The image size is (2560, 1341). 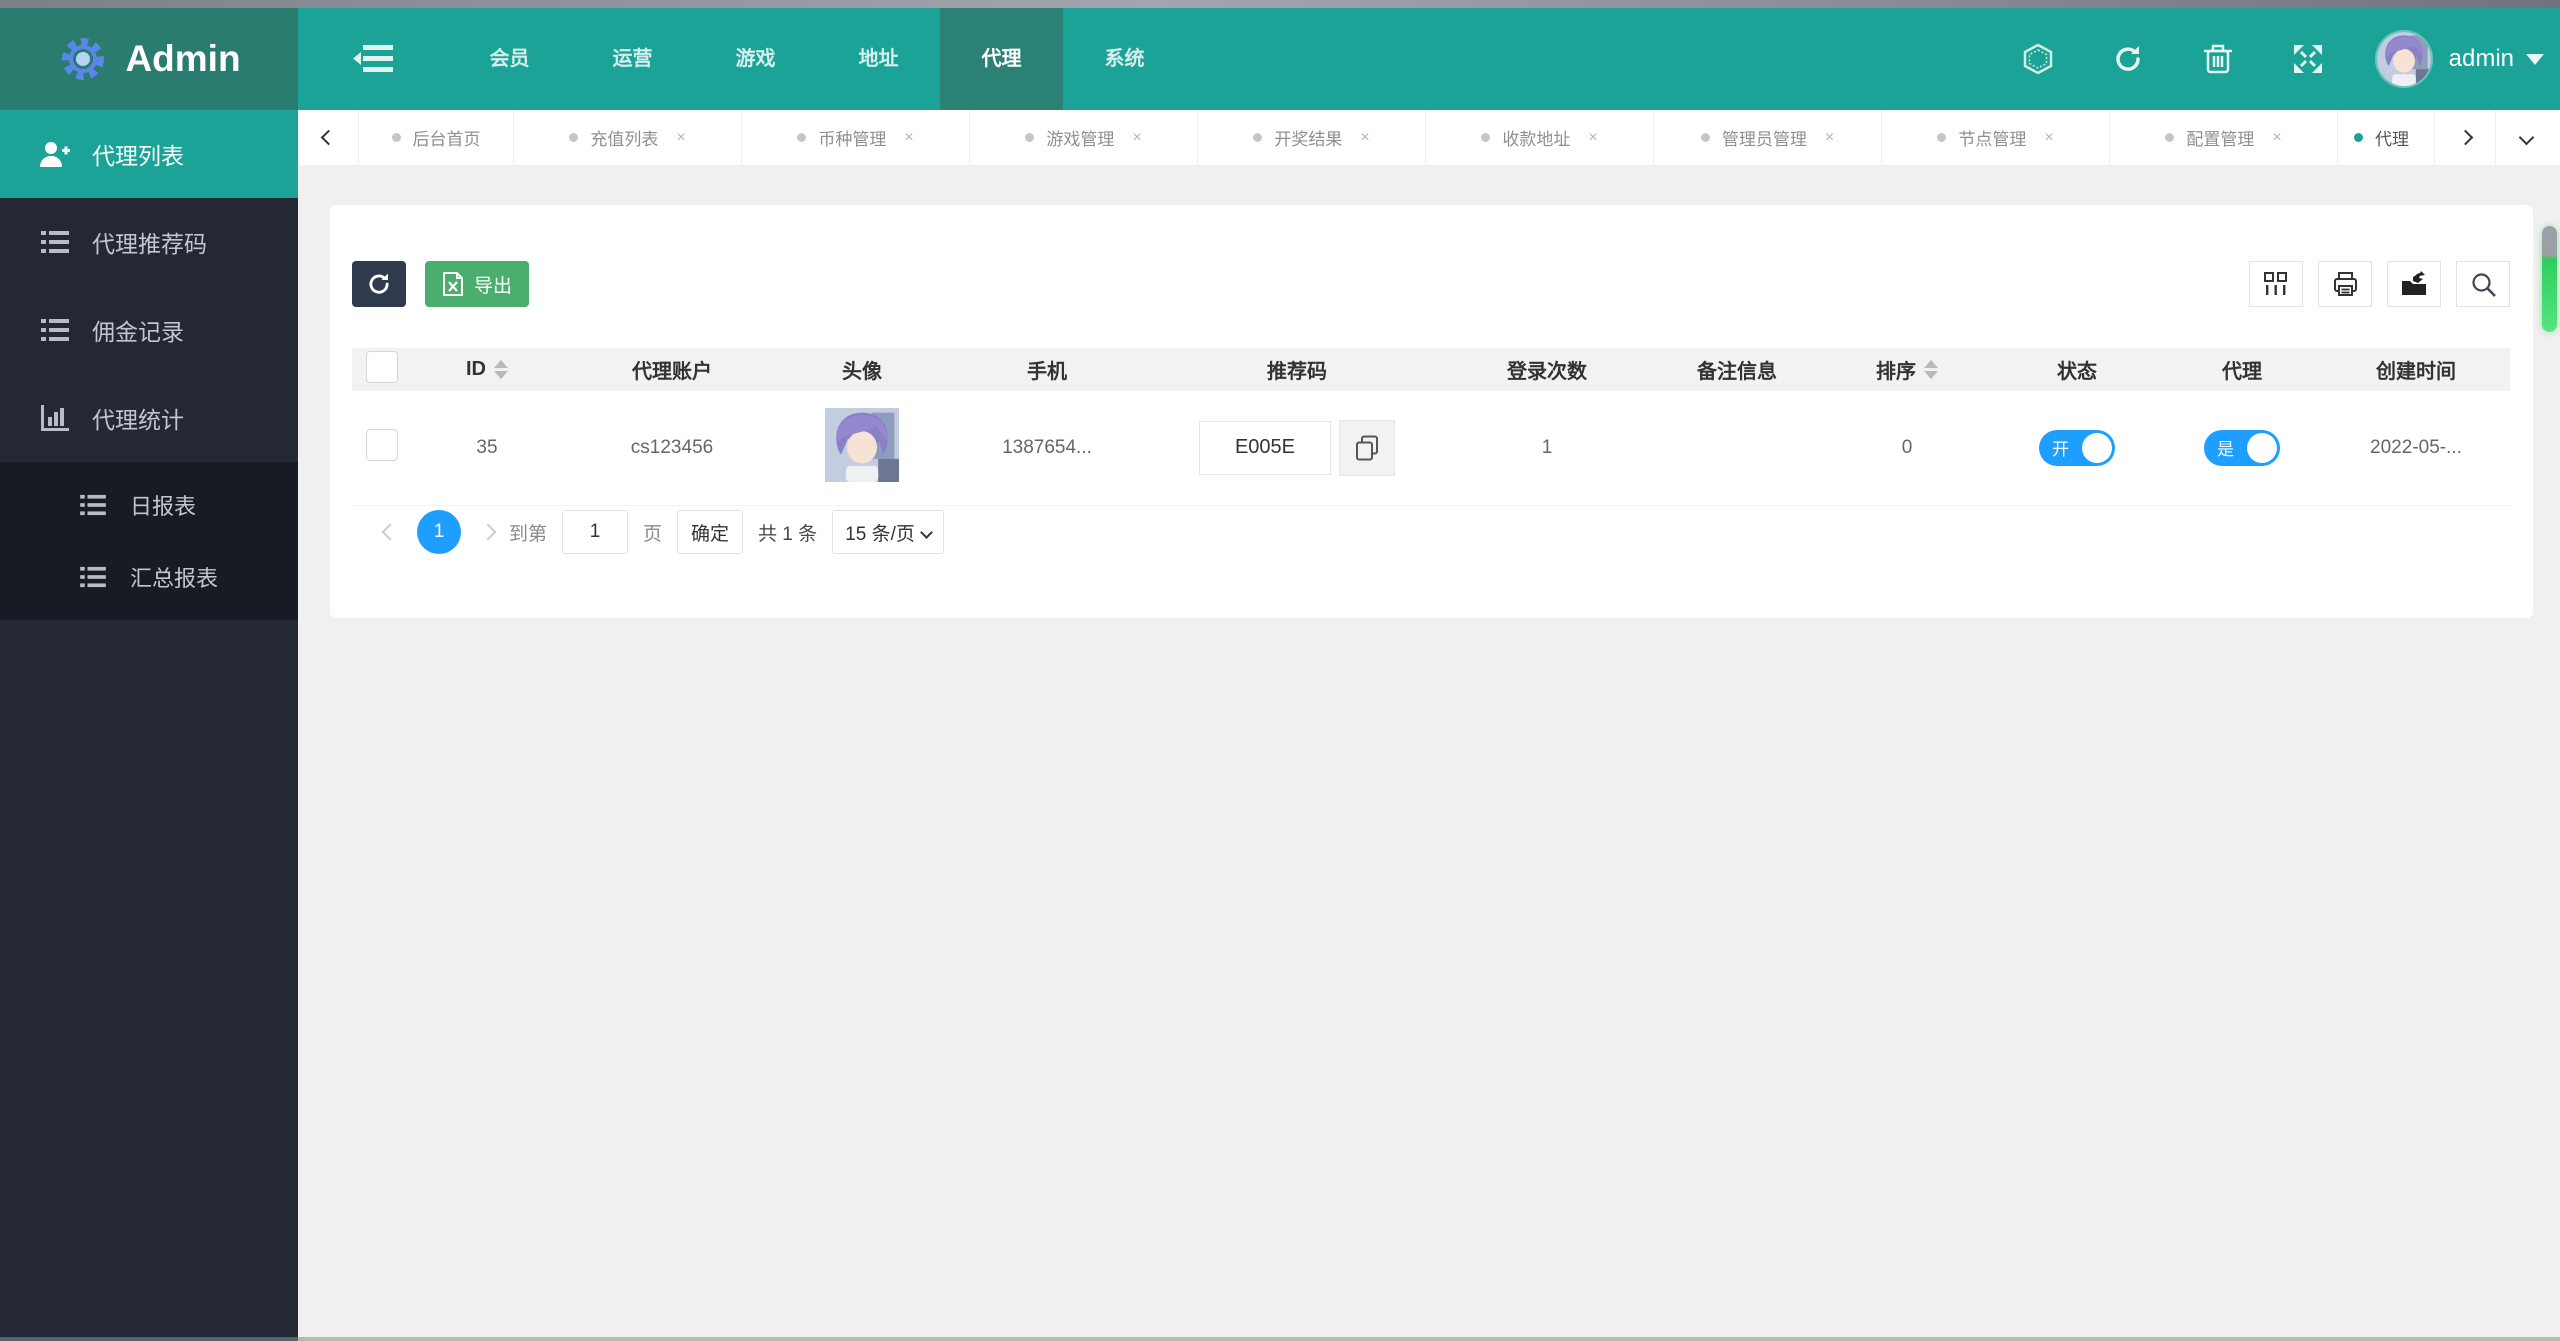 I want to click on prev-page-icon, so click(x=390, y=532).